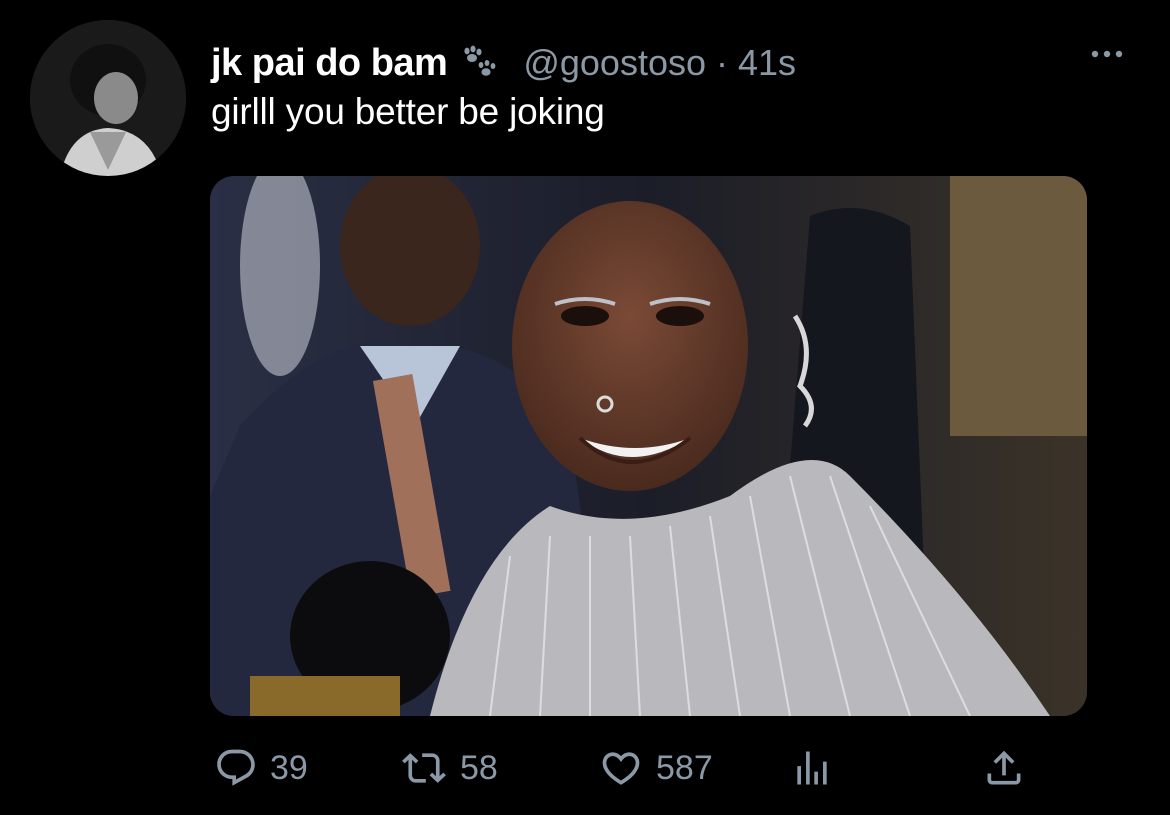 This screenshot has width=1170, height=815. I want to click on display-name: jk pai do bam, so click(329, 63).